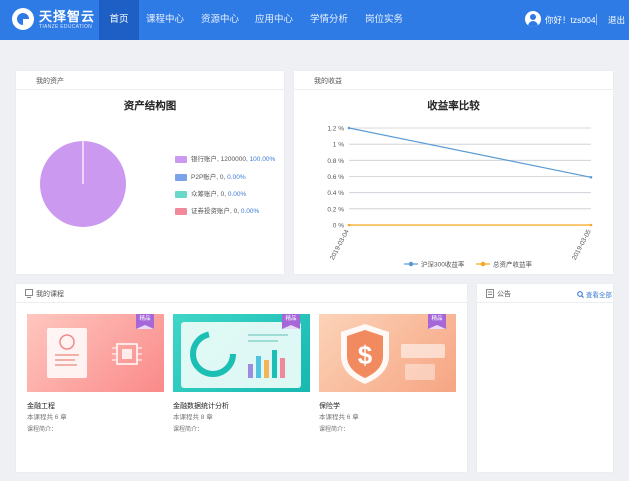 The height and width of the screenshot is (481, 629). I want to click on legend-value: 1200000, so click(233, 159).